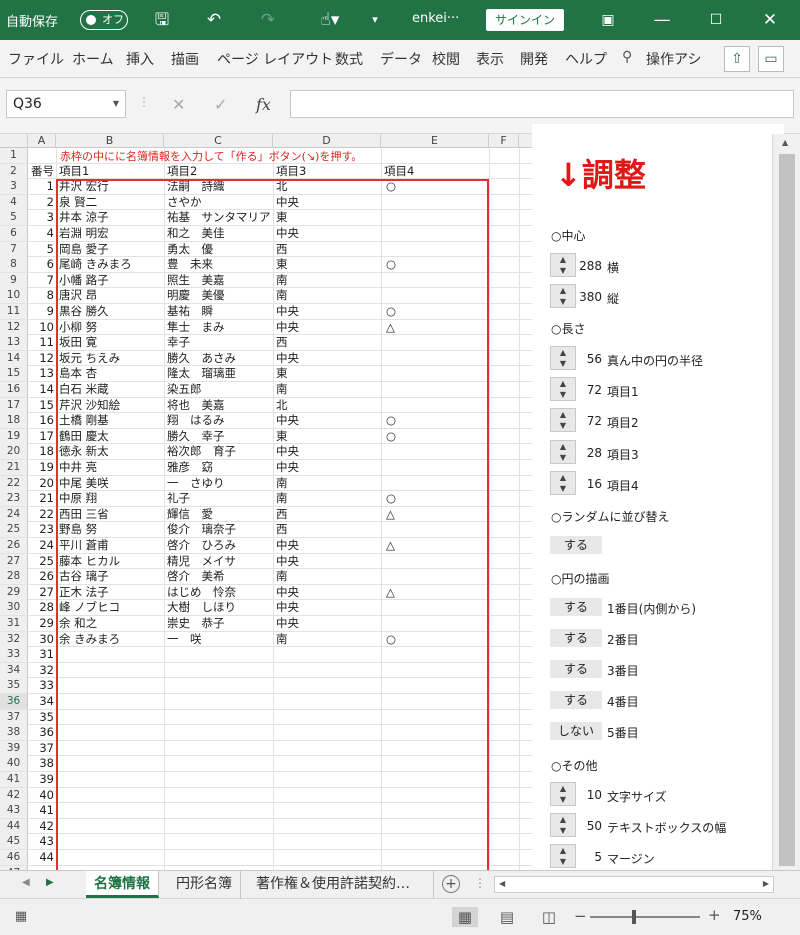 This screenshot has width=800, height=935. What do you see at coordinates (42, 592) in the screenshot?
I see `table-cell: 27` at bounding box center [42, 592].